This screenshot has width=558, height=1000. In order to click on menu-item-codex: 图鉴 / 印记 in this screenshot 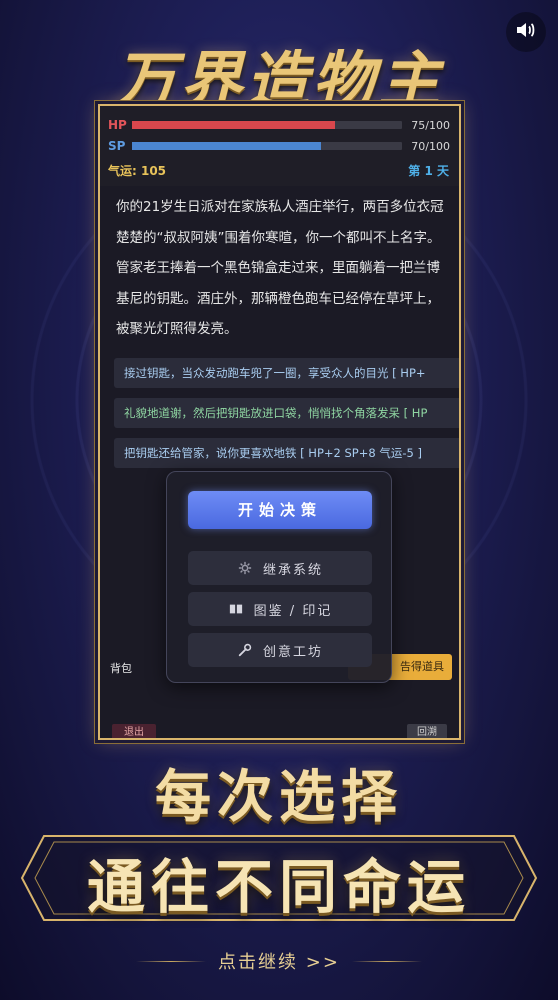, I will do `click(280, 609)`.